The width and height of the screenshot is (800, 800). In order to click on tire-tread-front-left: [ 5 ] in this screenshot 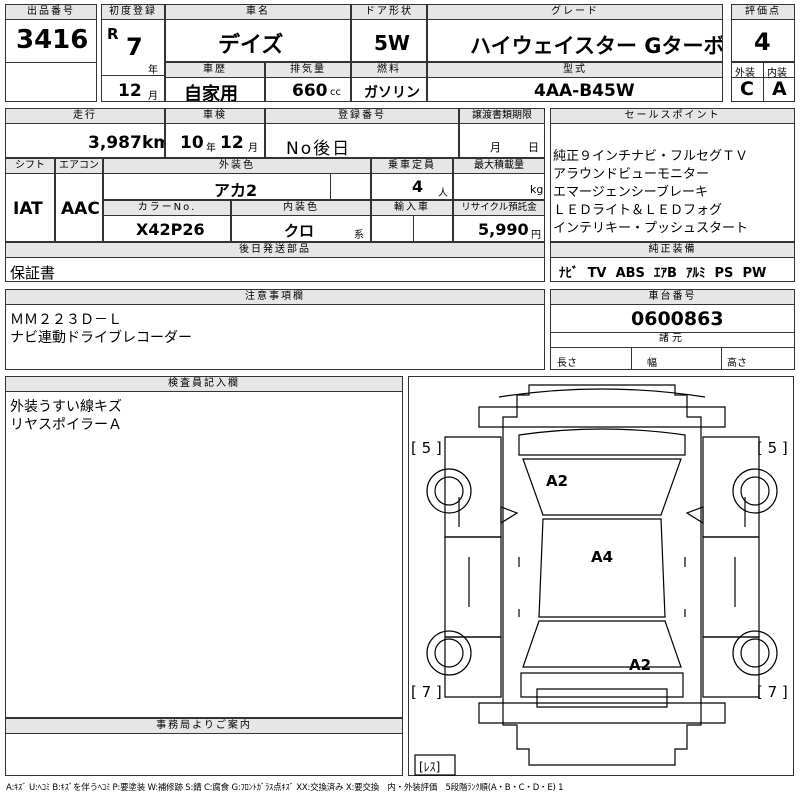, I will do `click(426, 448)`.